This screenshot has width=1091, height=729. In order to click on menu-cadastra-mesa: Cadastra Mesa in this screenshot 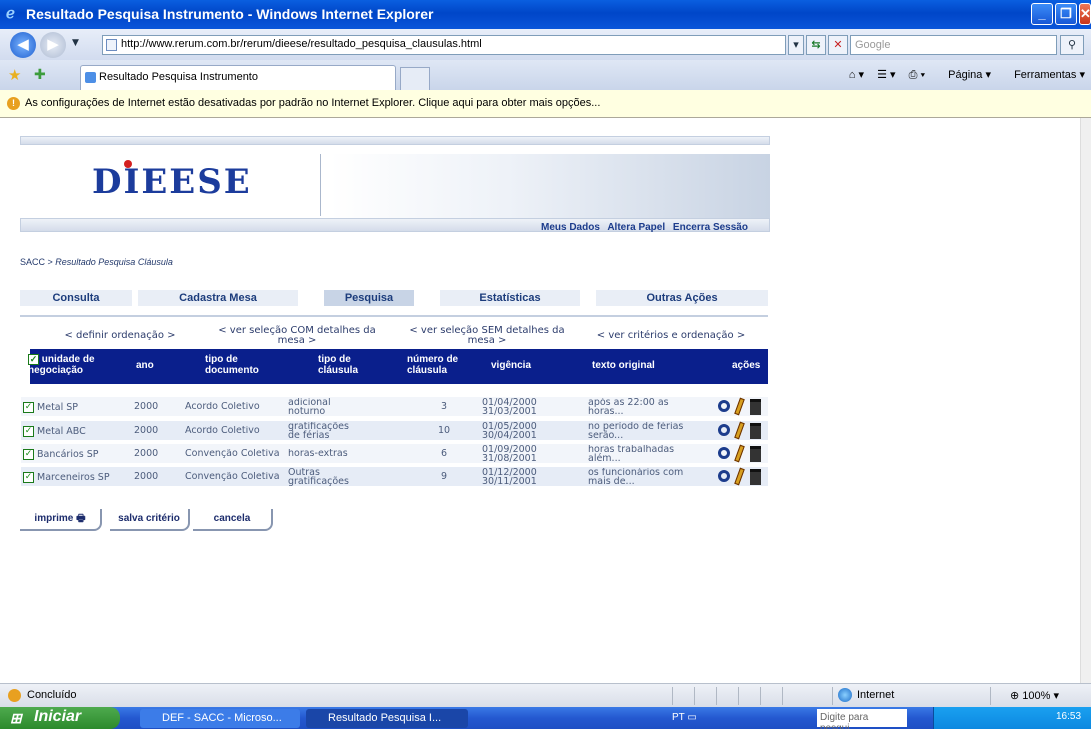, I will do `click(218, 298)`.